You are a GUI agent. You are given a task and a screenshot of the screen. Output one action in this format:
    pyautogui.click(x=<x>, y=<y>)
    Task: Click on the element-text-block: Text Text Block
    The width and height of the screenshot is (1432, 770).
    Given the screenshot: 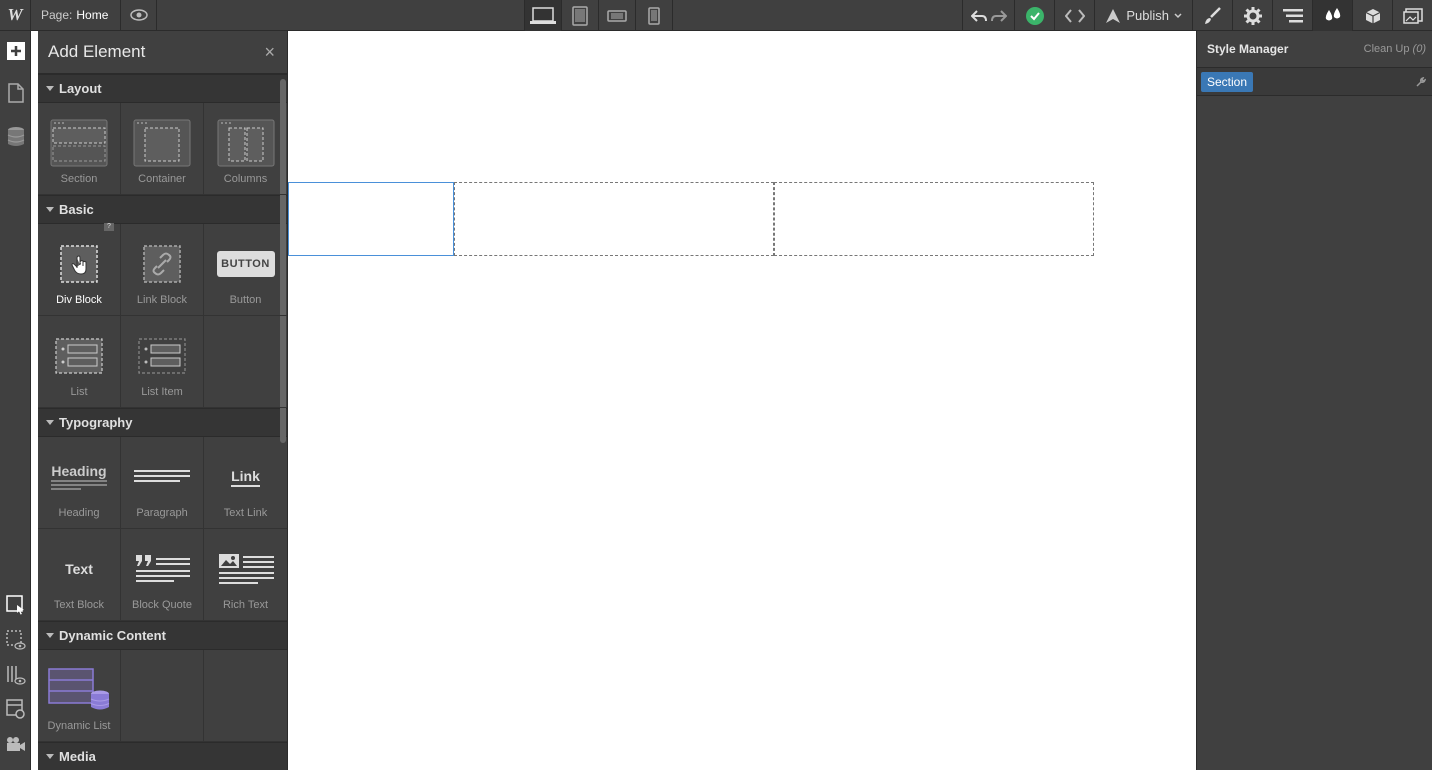 What is the action you would take?
    pyautogui.click(x=79, y=575)
    